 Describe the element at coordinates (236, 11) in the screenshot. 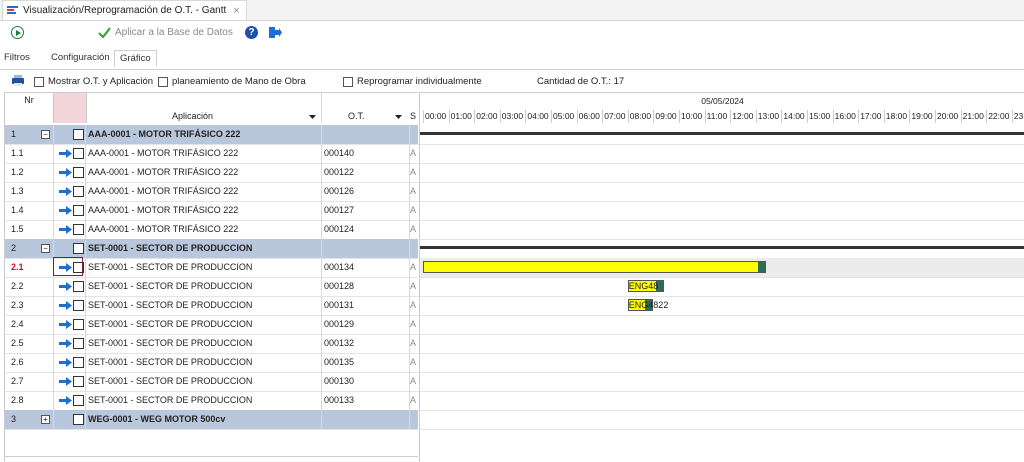

I see `close-tab-icon: ×` at that location.